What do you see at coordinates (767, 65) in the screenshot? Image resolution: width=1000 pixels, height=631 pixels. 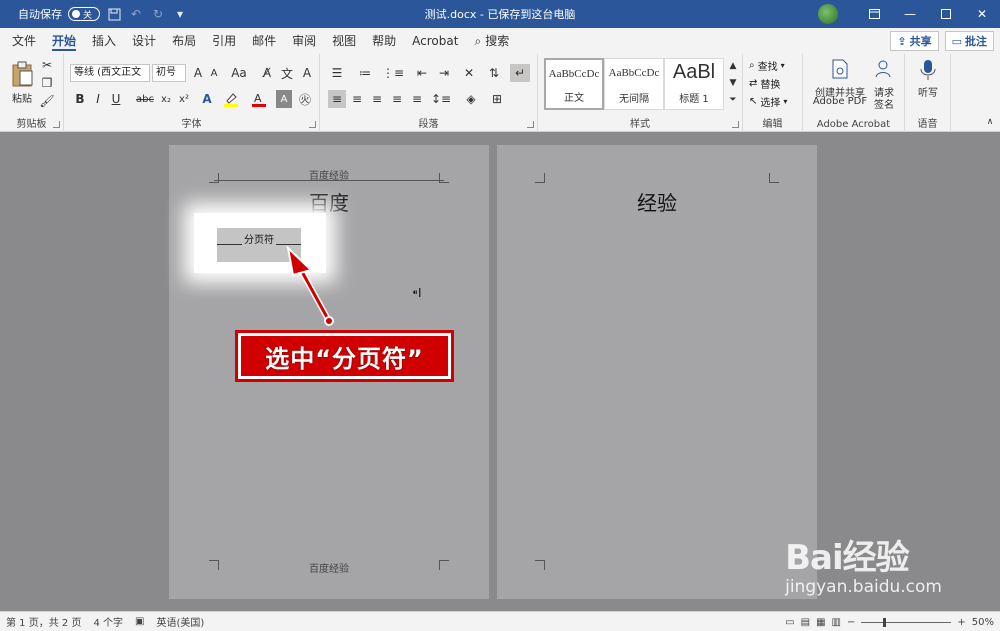 I see `find-button: ⌕ 查找 ▾` at bounding box center [767, 65].